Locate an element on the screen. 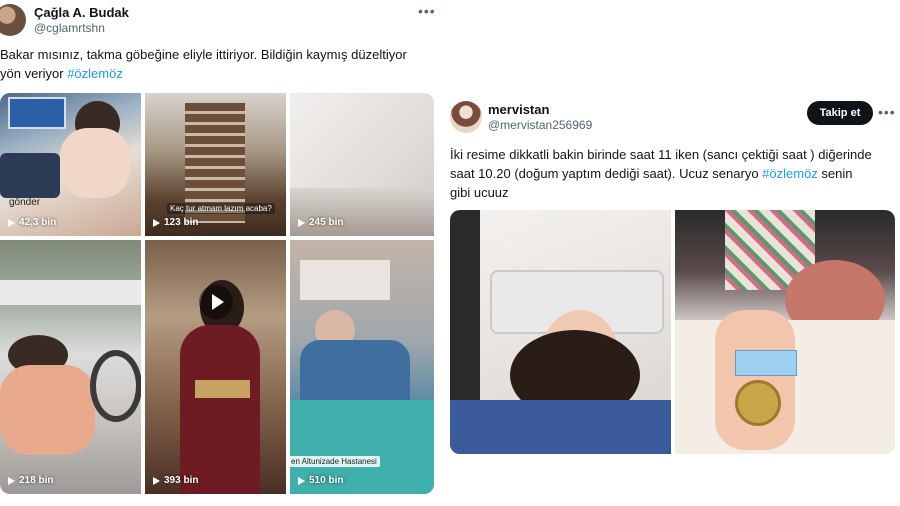 The height and width of the screenshot is (506, 900). view-count: 510 bin is located at coordinates (320, 480).